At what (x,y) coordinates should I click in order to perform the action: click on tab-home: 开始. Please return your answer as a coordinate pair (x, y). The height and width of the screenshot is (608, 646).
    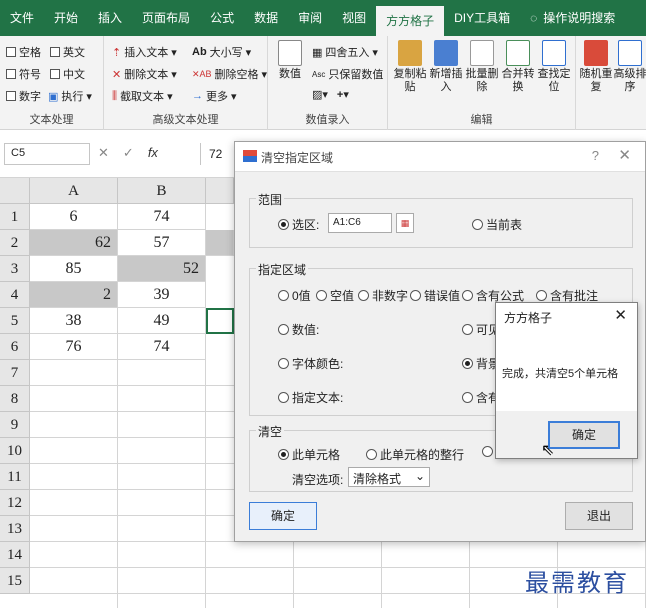
    Looking at the image, I should click on (66, 18).